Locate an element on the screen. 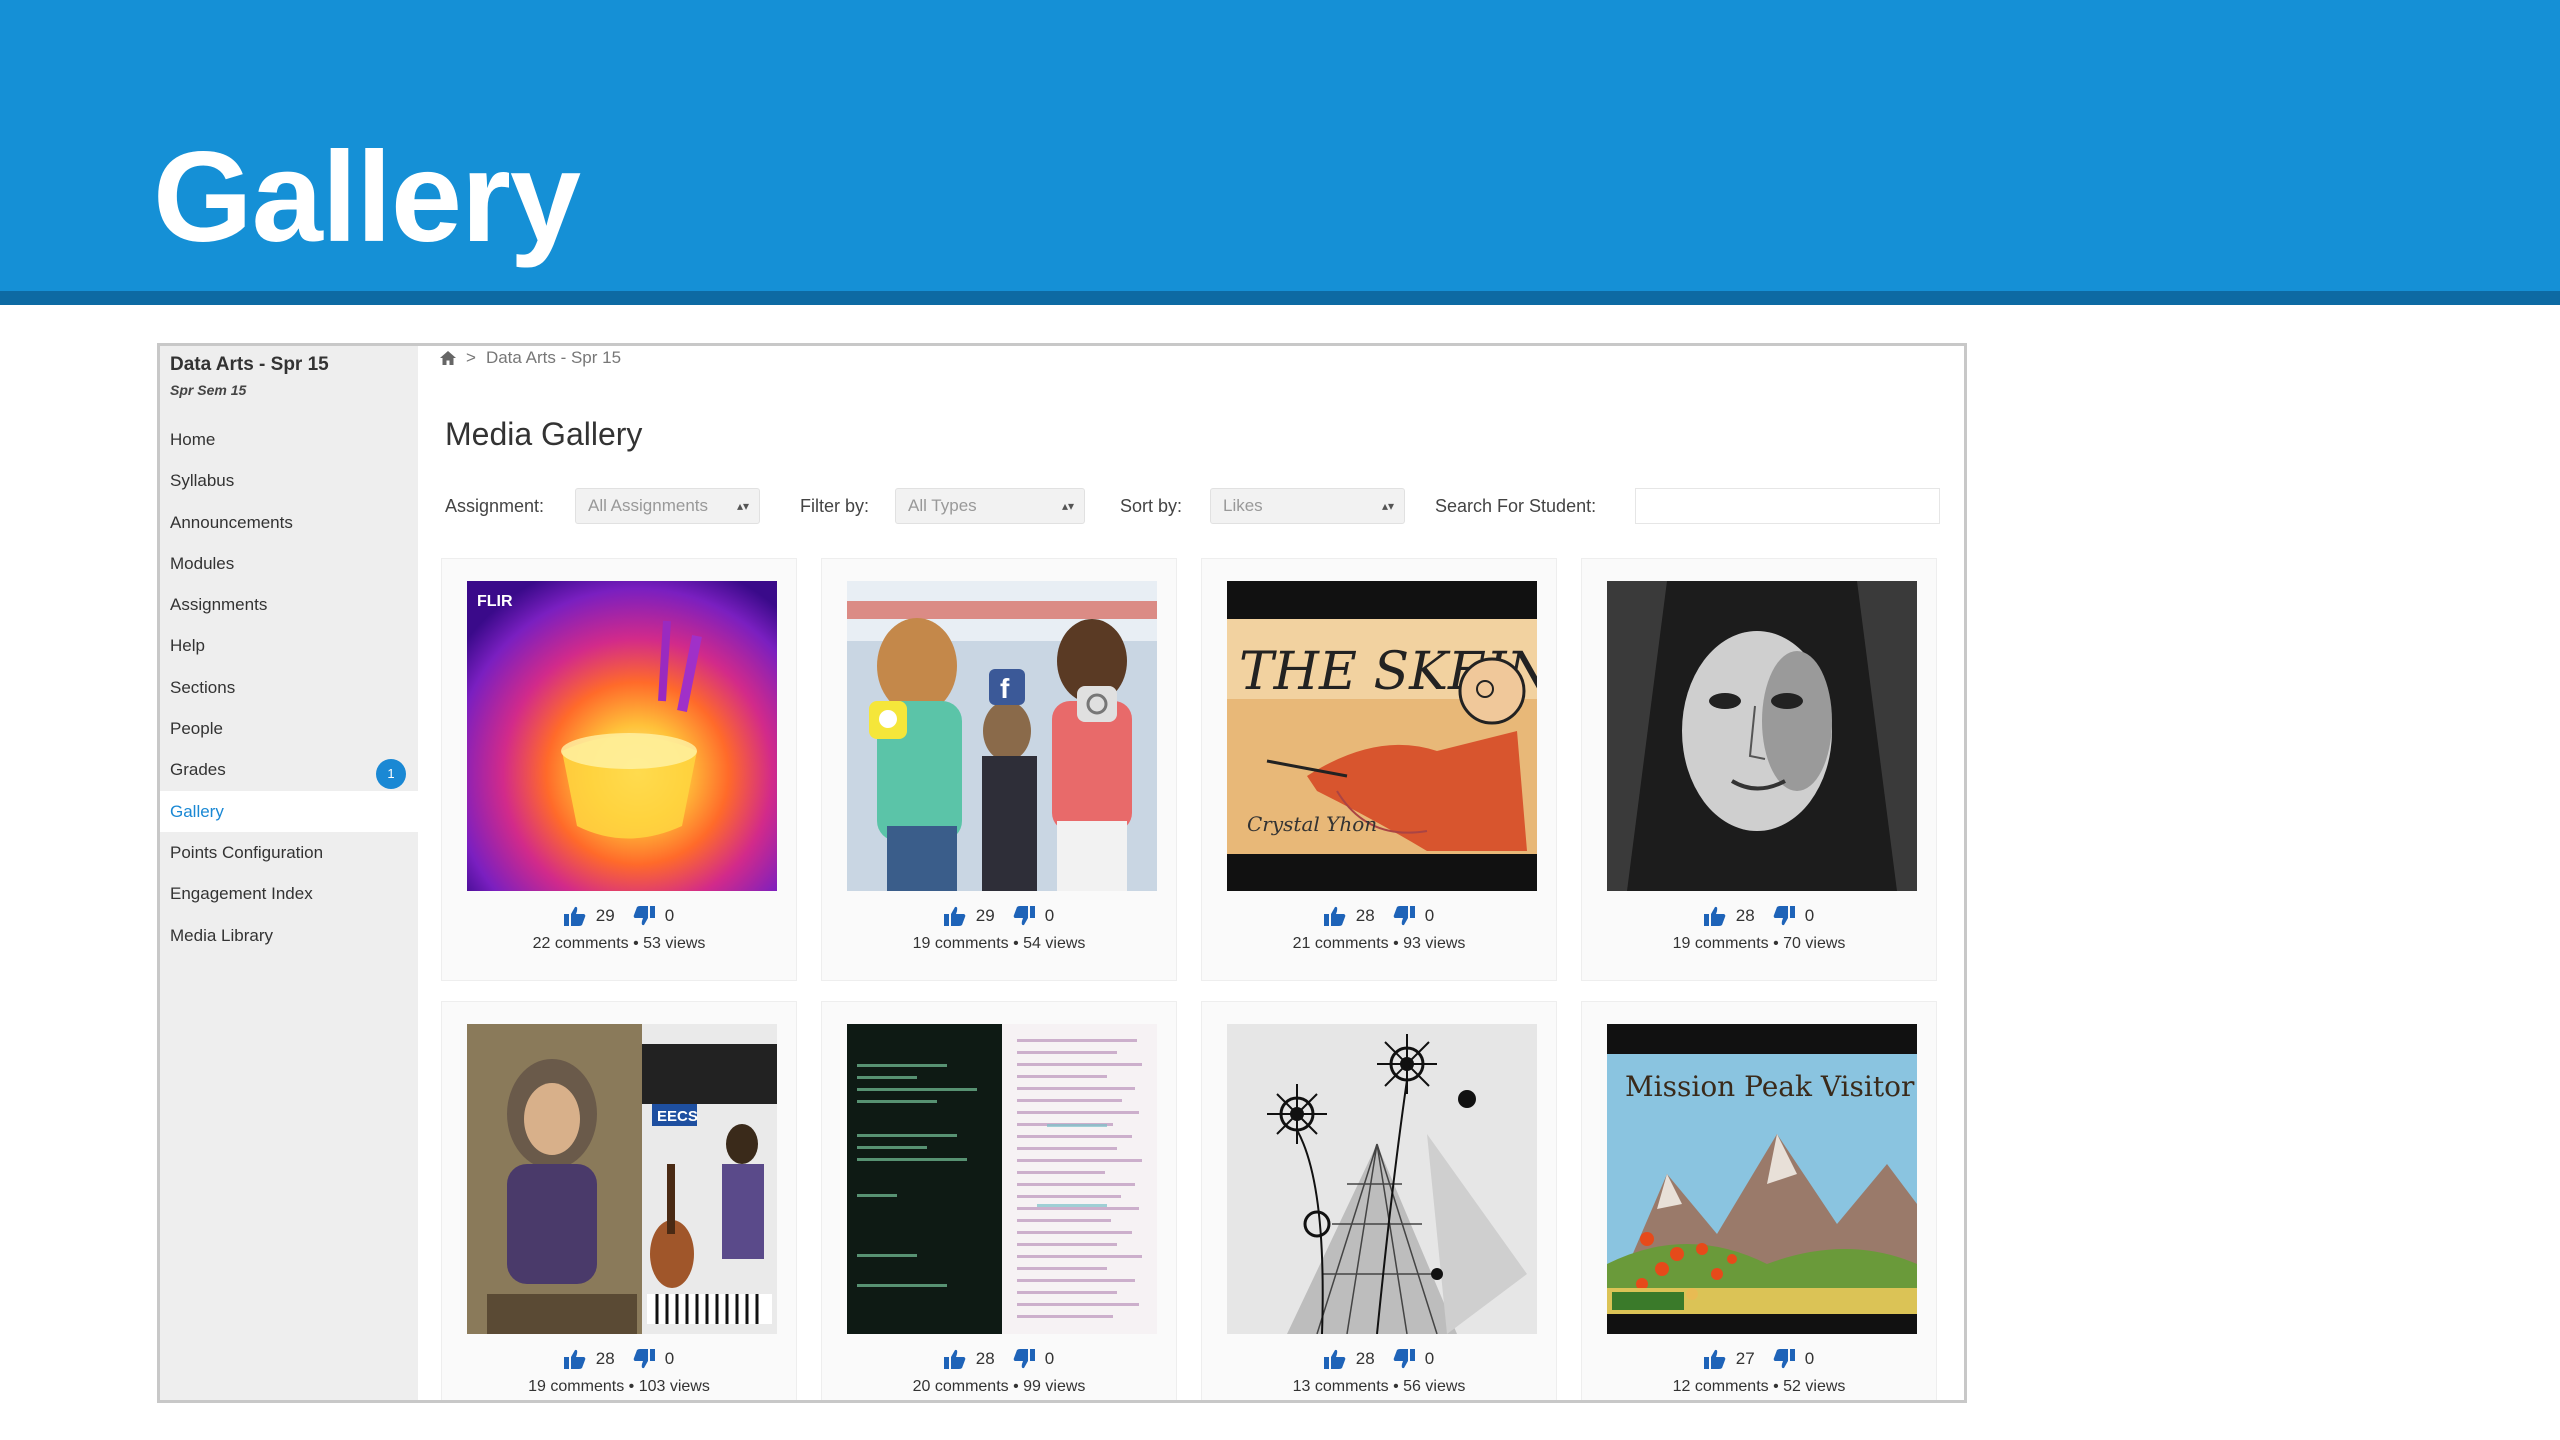 This screenshot has height=1440, width=2560. sidebar-item-label: Help is located at coordinates (187, 646).